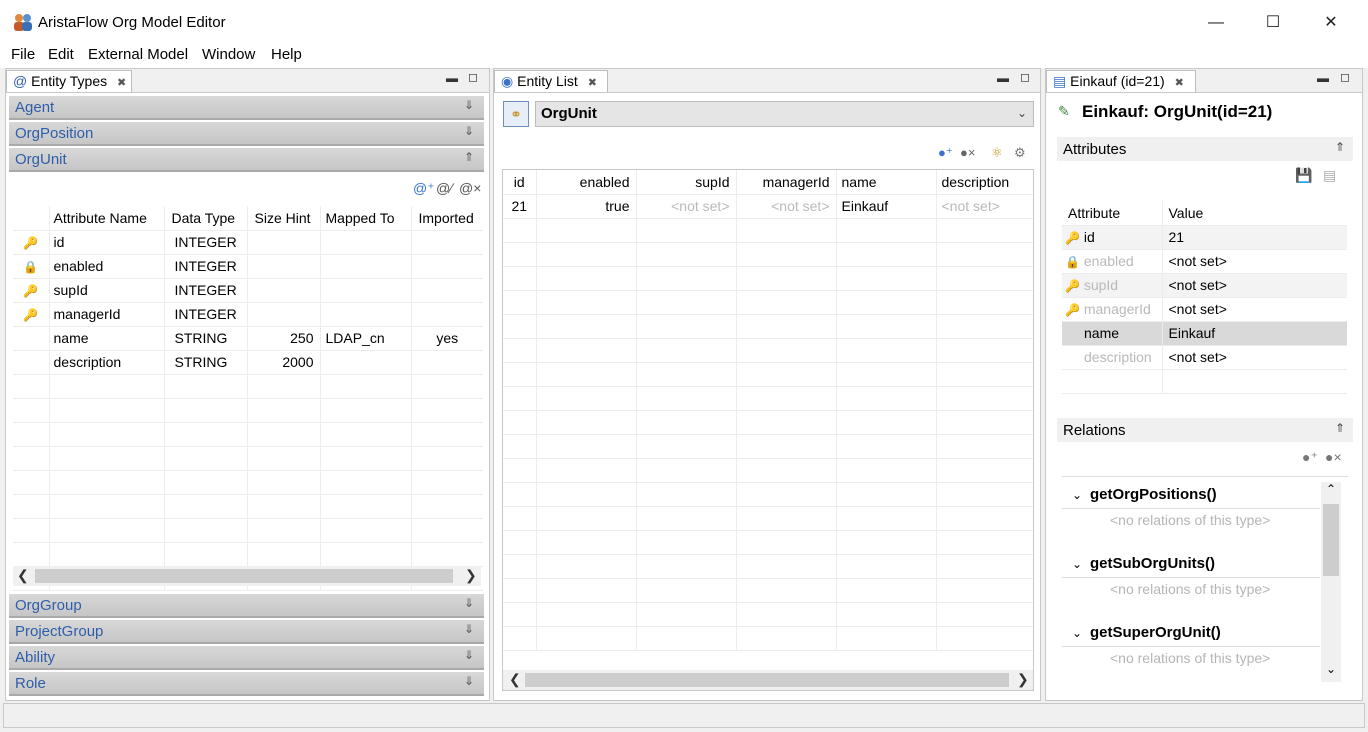  I want to click on close-window-button: ✕, so click(1331, 23).